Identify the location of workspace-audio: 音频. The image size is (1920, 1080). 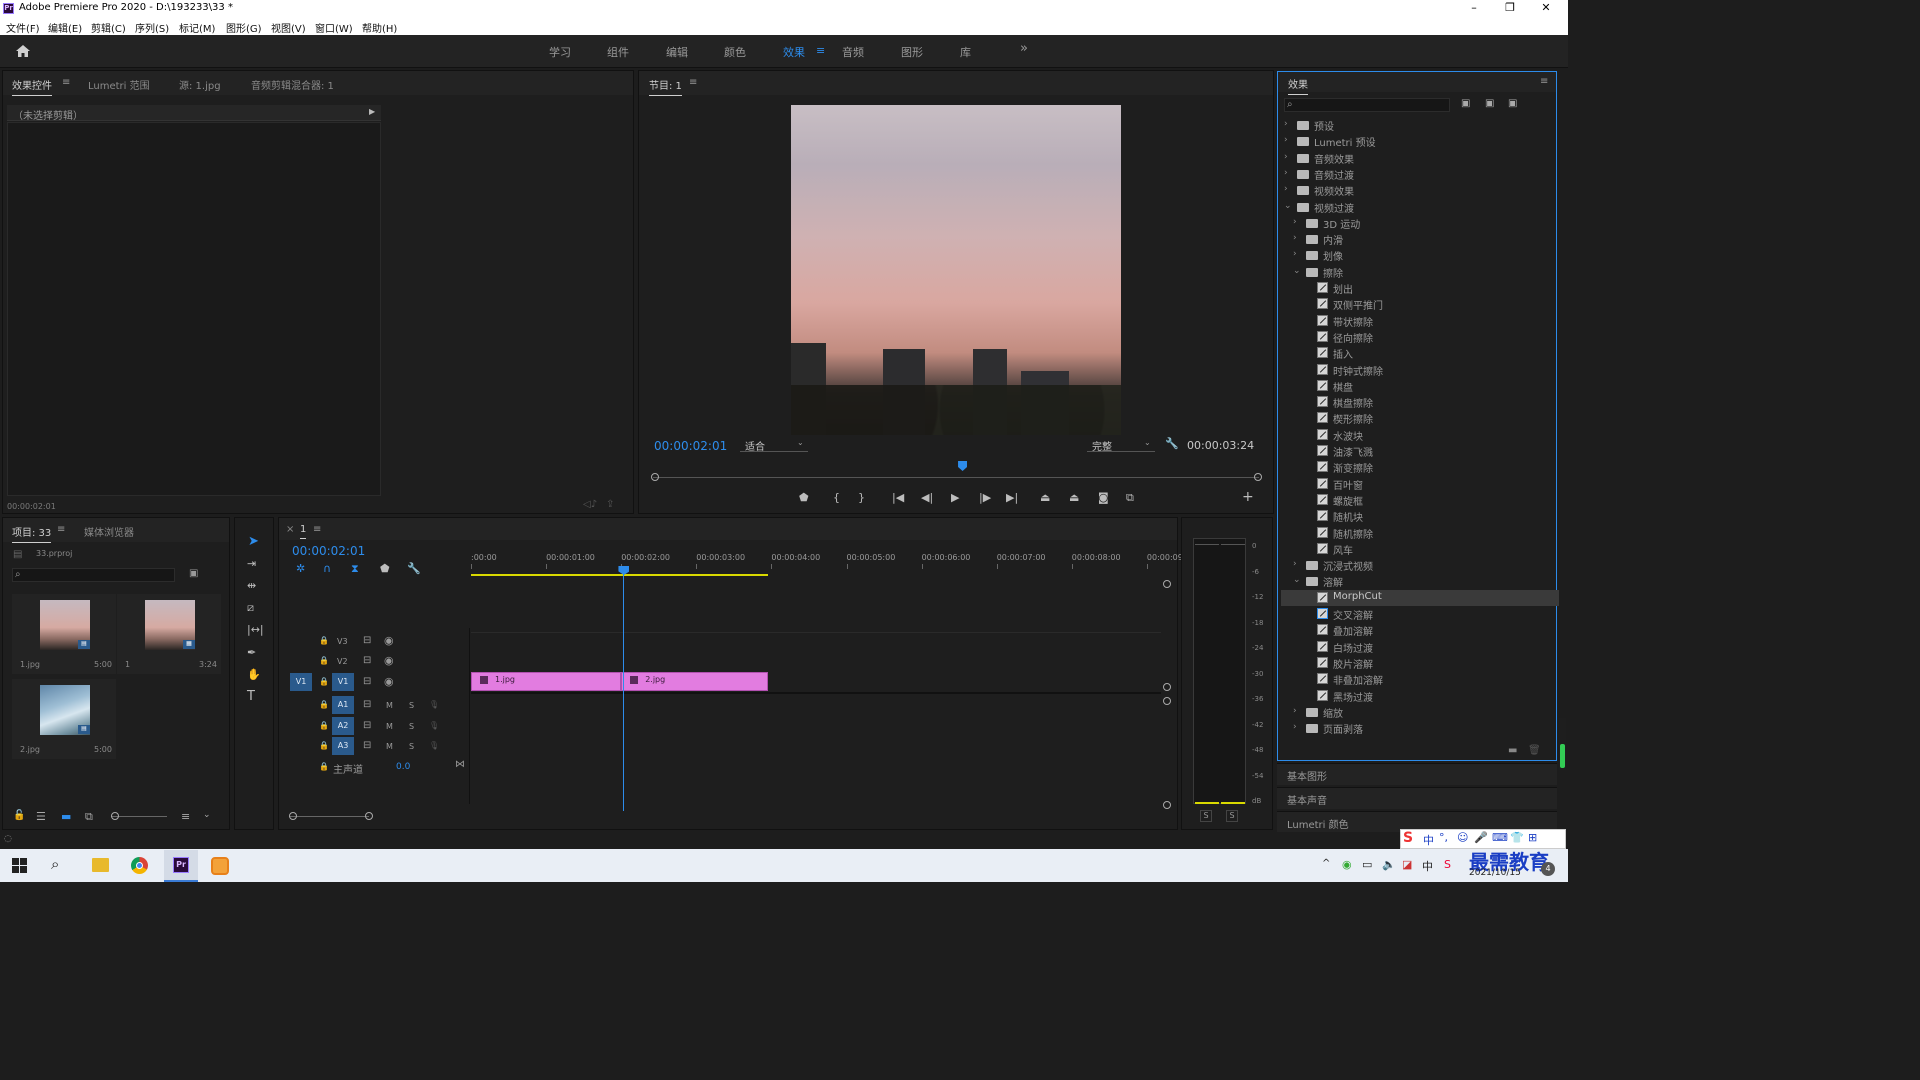
(853, 52).